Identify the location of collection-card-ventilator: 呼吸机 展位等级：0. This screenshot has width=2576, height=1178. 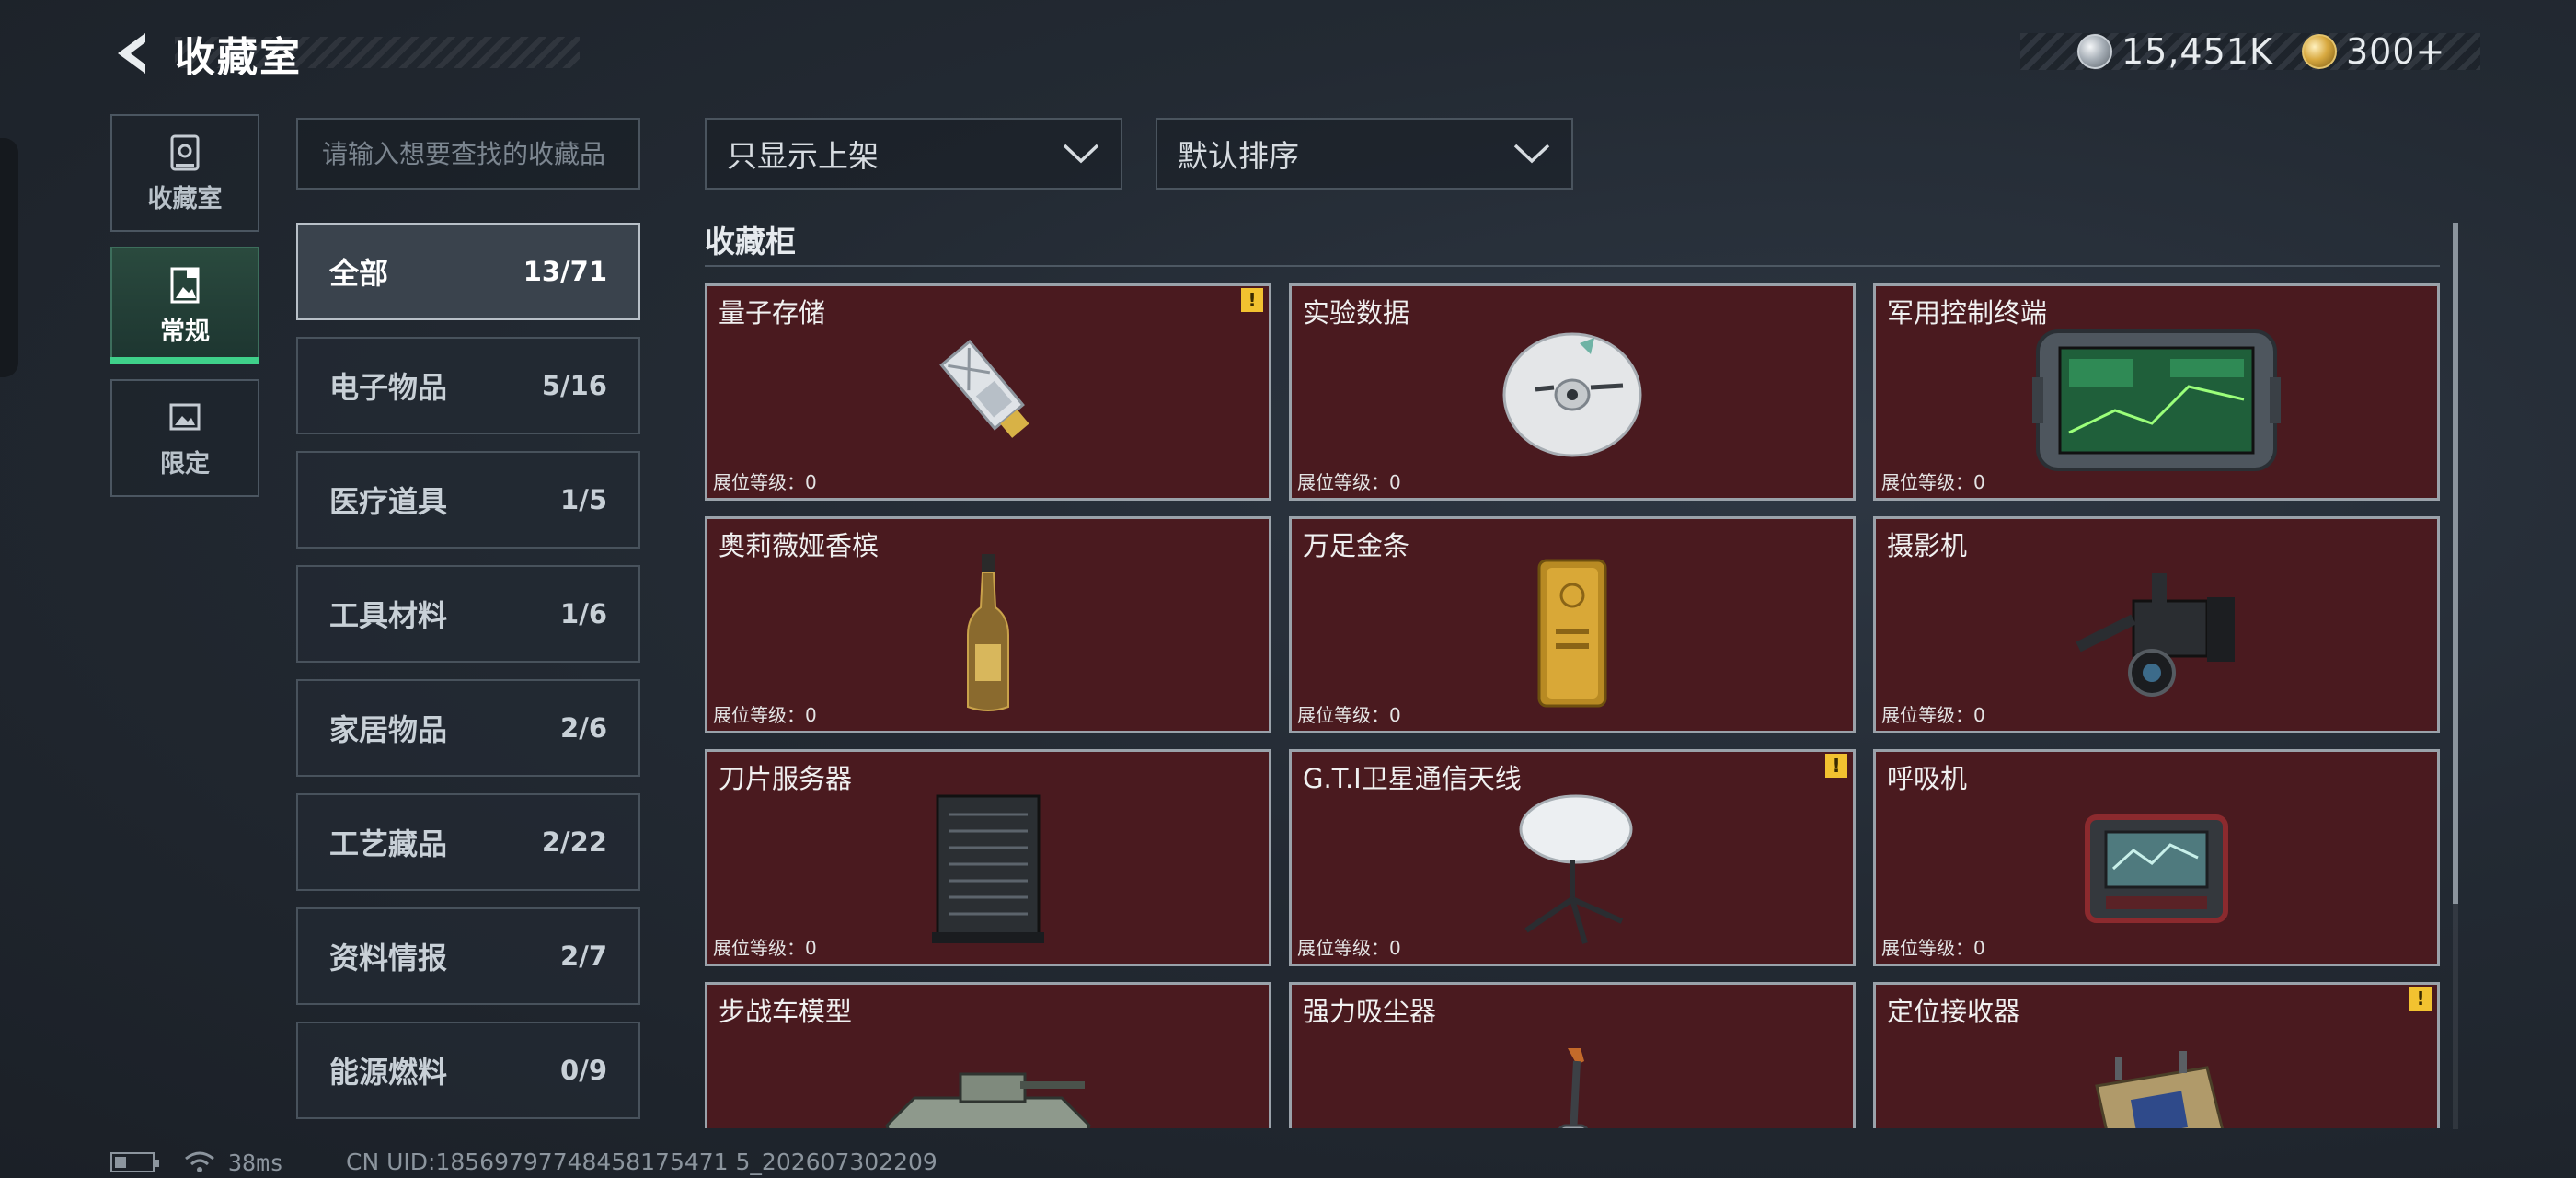
(2156, 857).